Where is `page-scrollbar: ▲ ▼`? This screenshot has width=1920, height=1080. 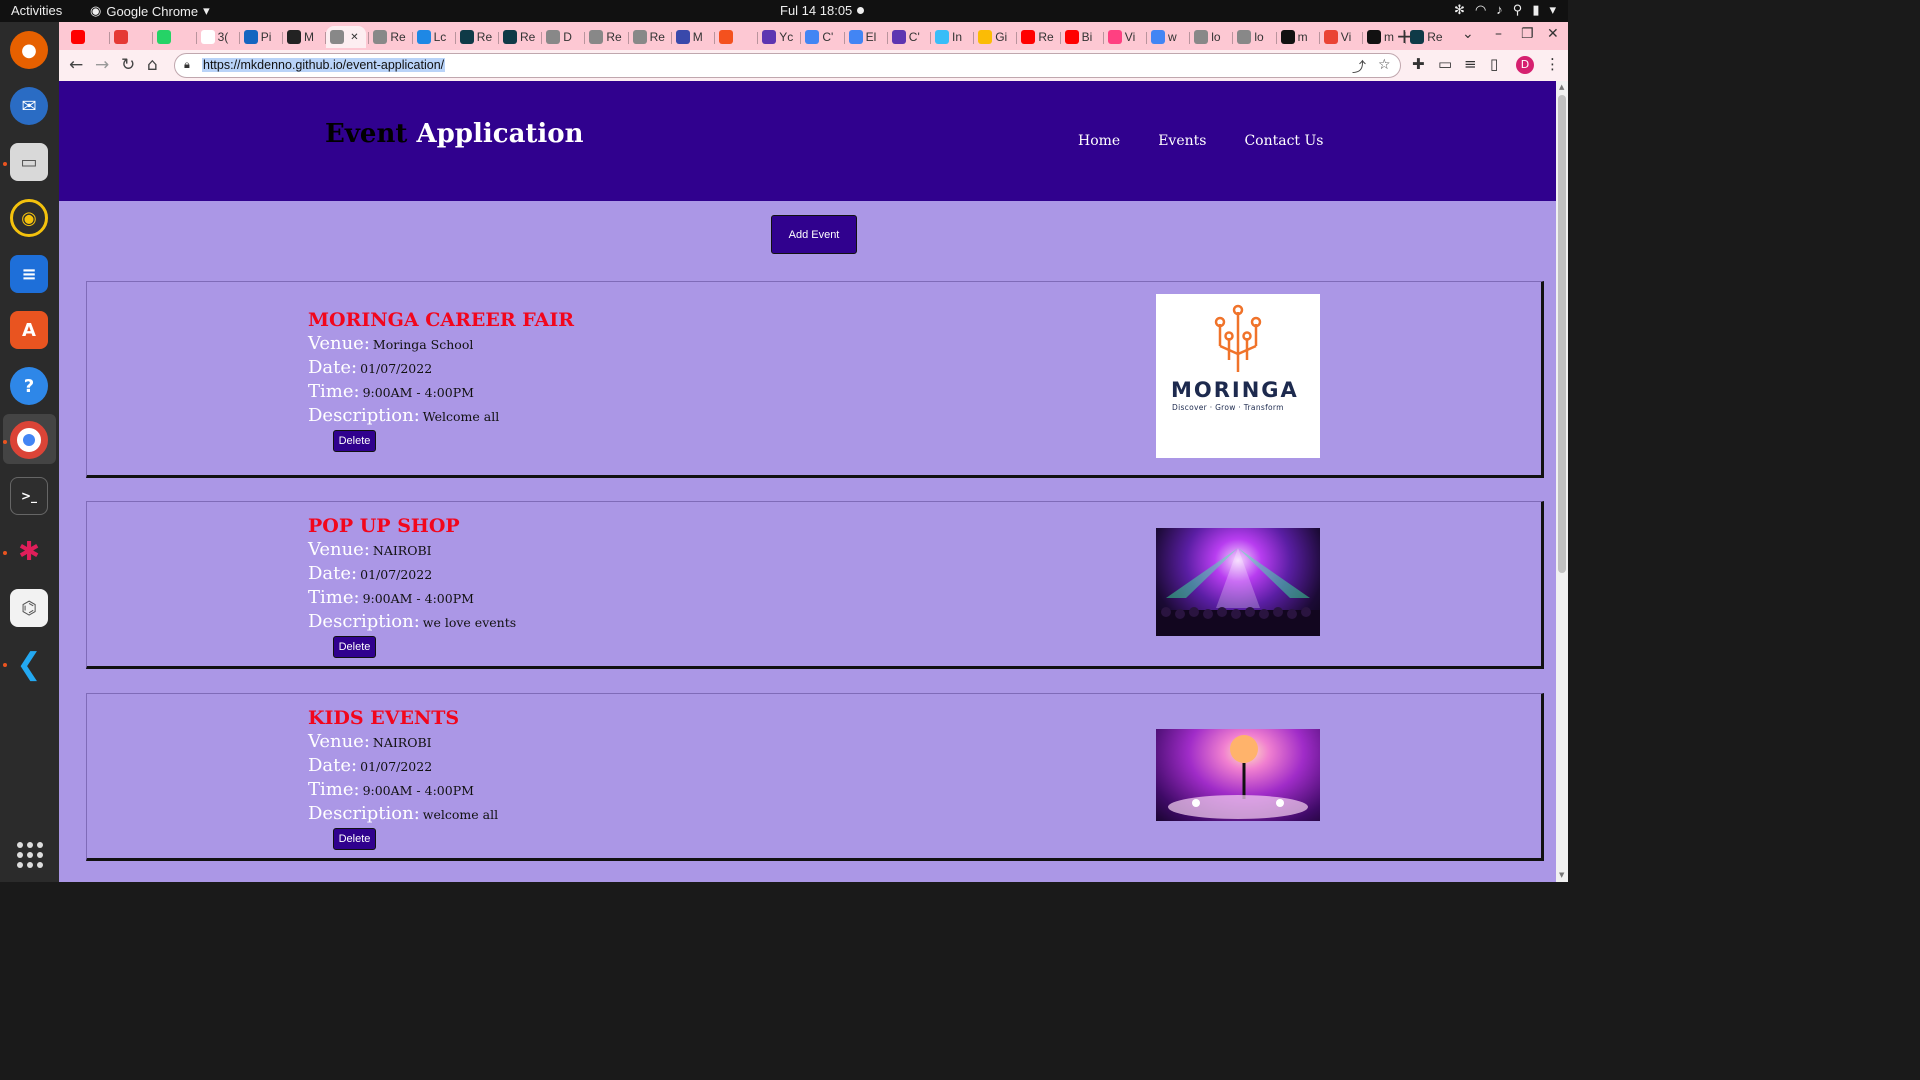
page-scrollbar: ▲ ▼ is located at coordinates (1562, 481).